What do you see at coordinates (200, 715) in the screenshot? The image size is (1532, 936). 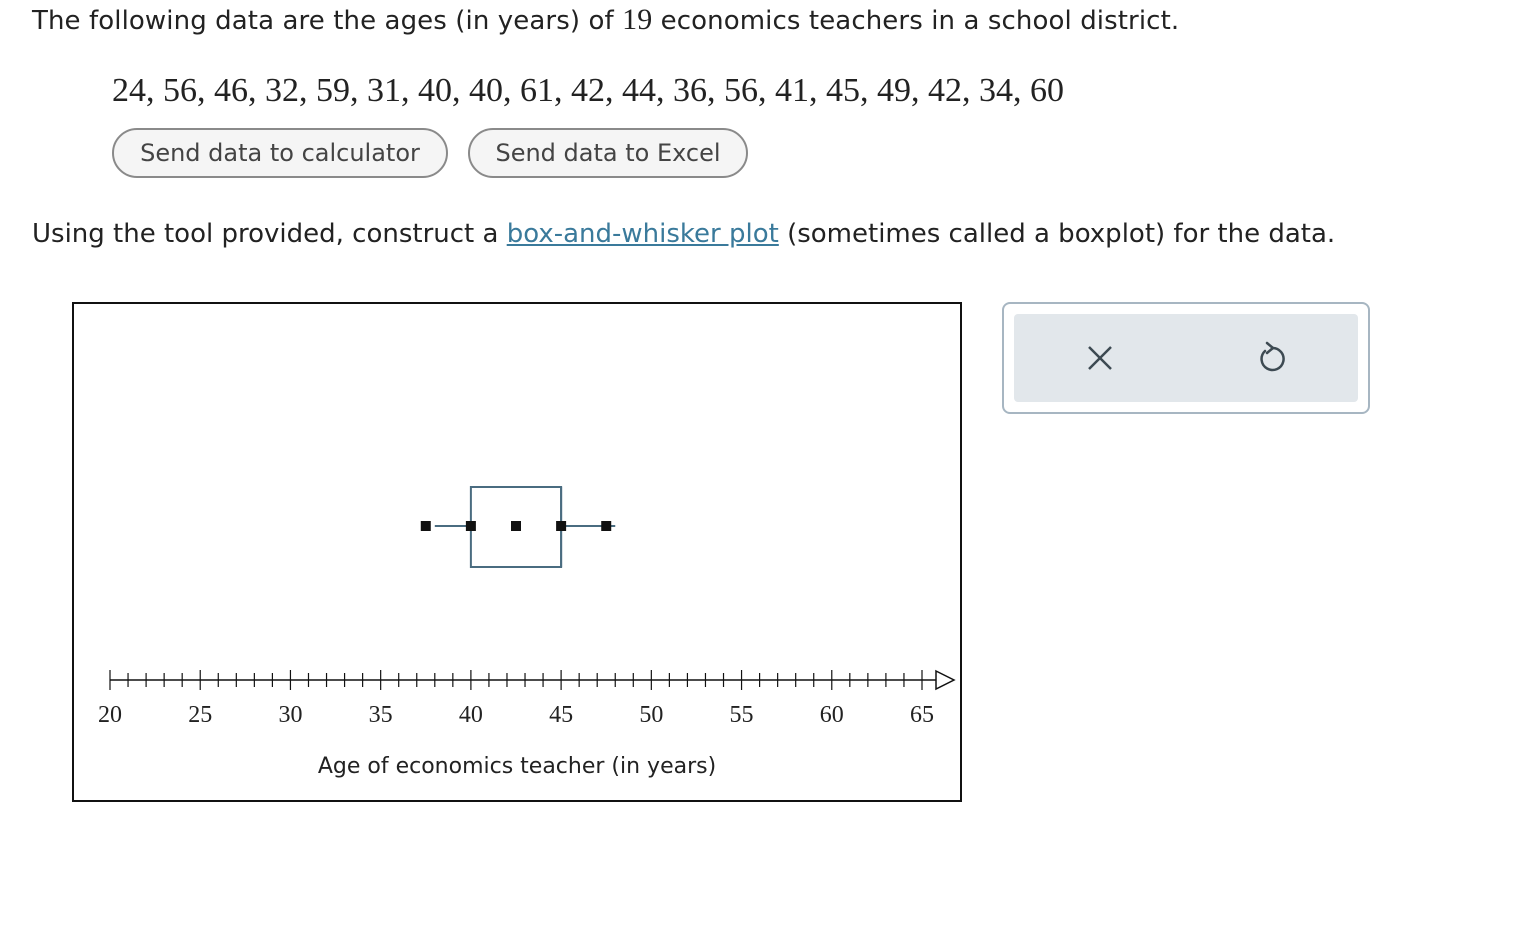 I see `x-tick-label: 25` at bounding box center [200, 715].